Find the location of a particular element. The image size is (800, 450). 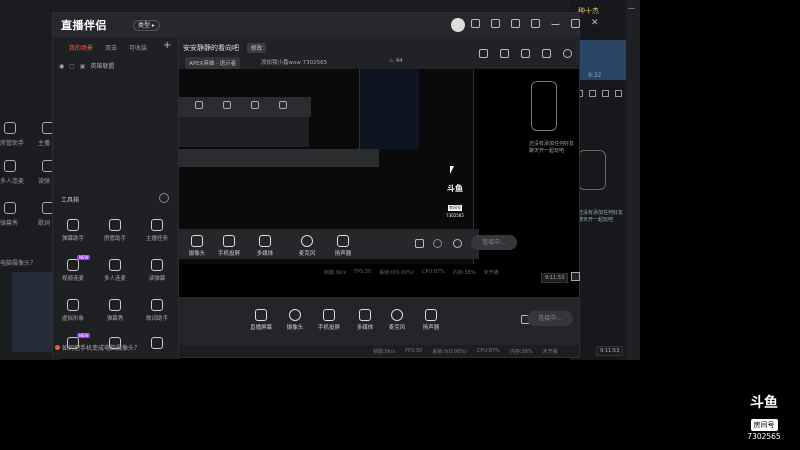

scene-item: ◉ ▢ ▣ 英雄联盟 is located at coordinates (86, 65).